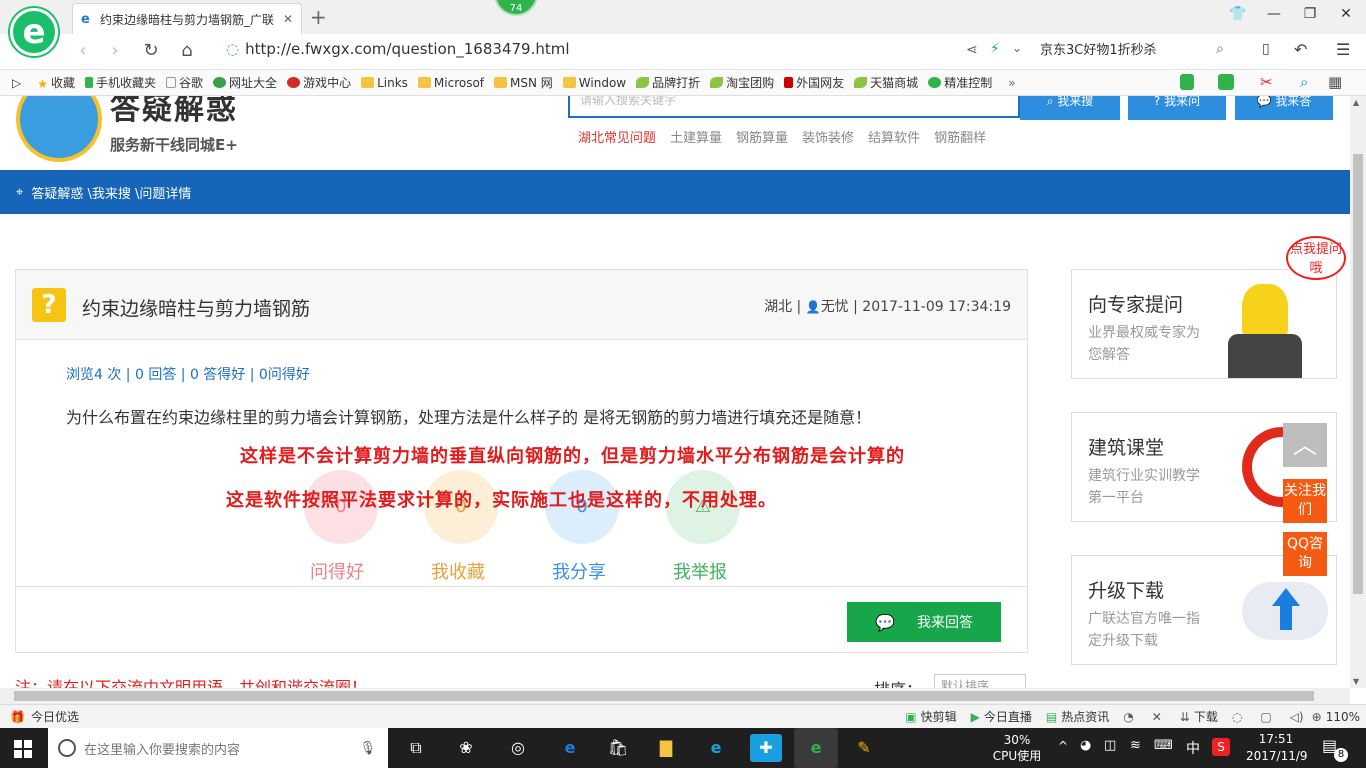 The image size is (1366, 768). Describe the element at coordinates (318, 17) in the screenshot. I see `new-tab-icon: +` at that location.